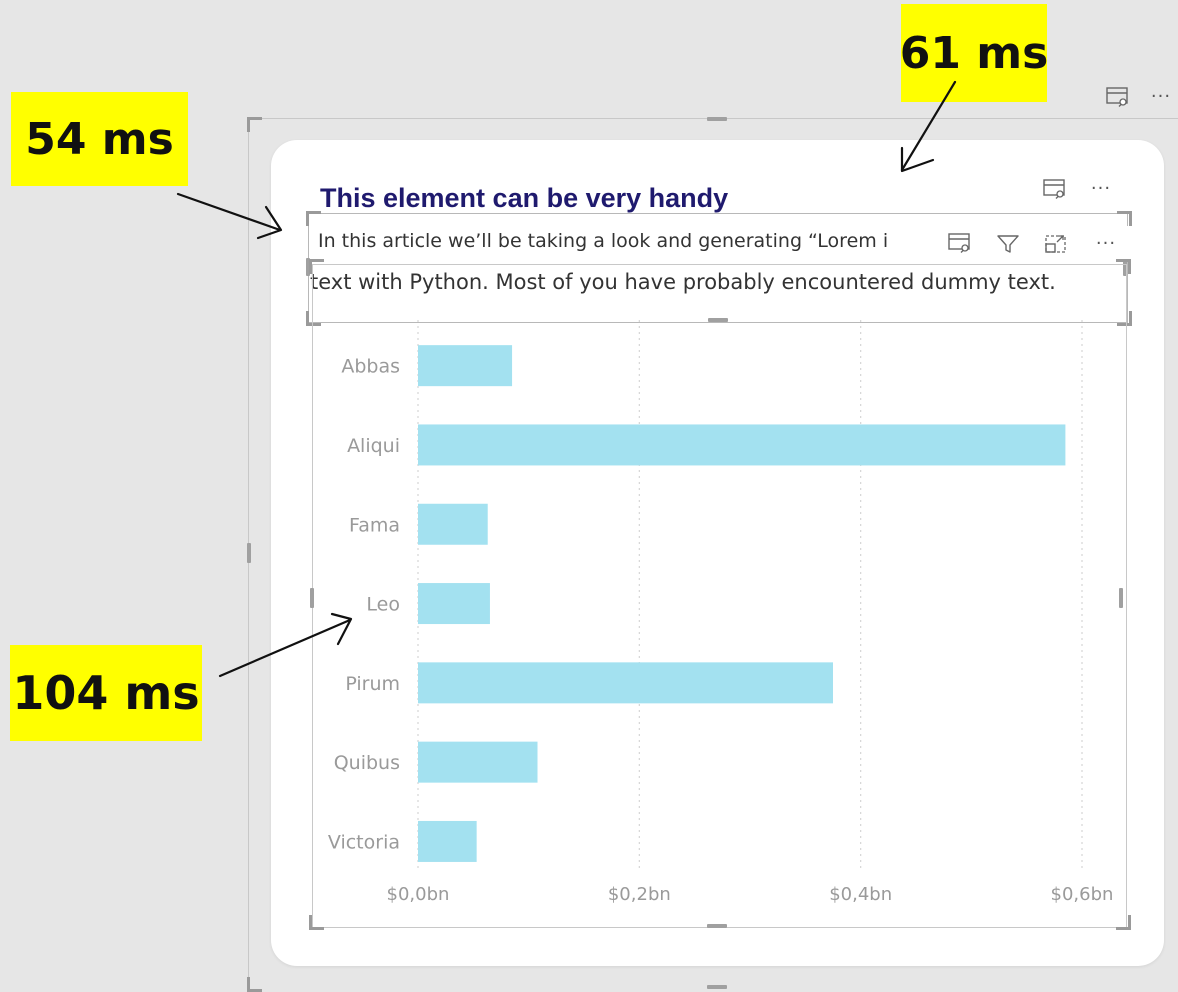  I want to click on arrow-61ms-head, so click(917, 159).